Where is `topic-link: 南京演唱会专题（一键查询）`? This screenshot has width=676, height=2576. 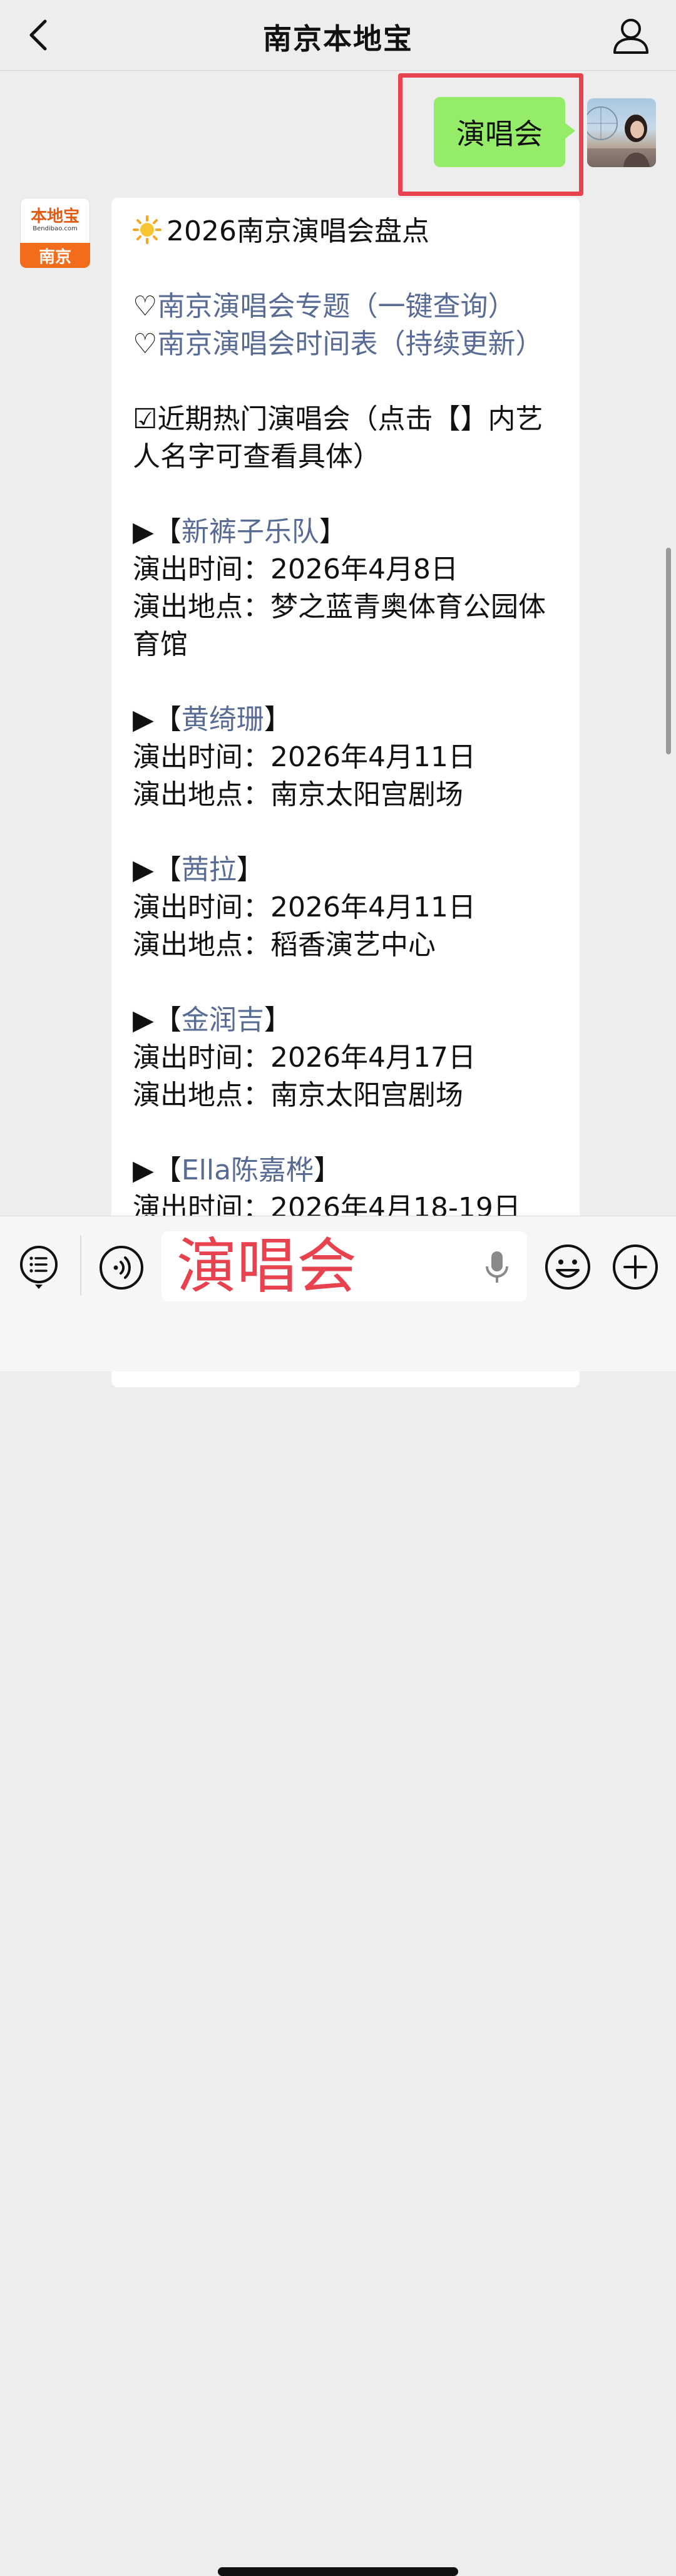
topic-link: 南京演唱会专题（一键查询） is located at coordinates (336, 306).